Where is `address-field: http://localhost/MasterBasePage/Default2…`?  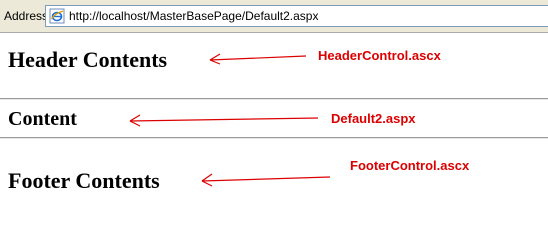
address-field: http://localhost/MasterBasePage/Default2… is located at coordinates (296, 16).